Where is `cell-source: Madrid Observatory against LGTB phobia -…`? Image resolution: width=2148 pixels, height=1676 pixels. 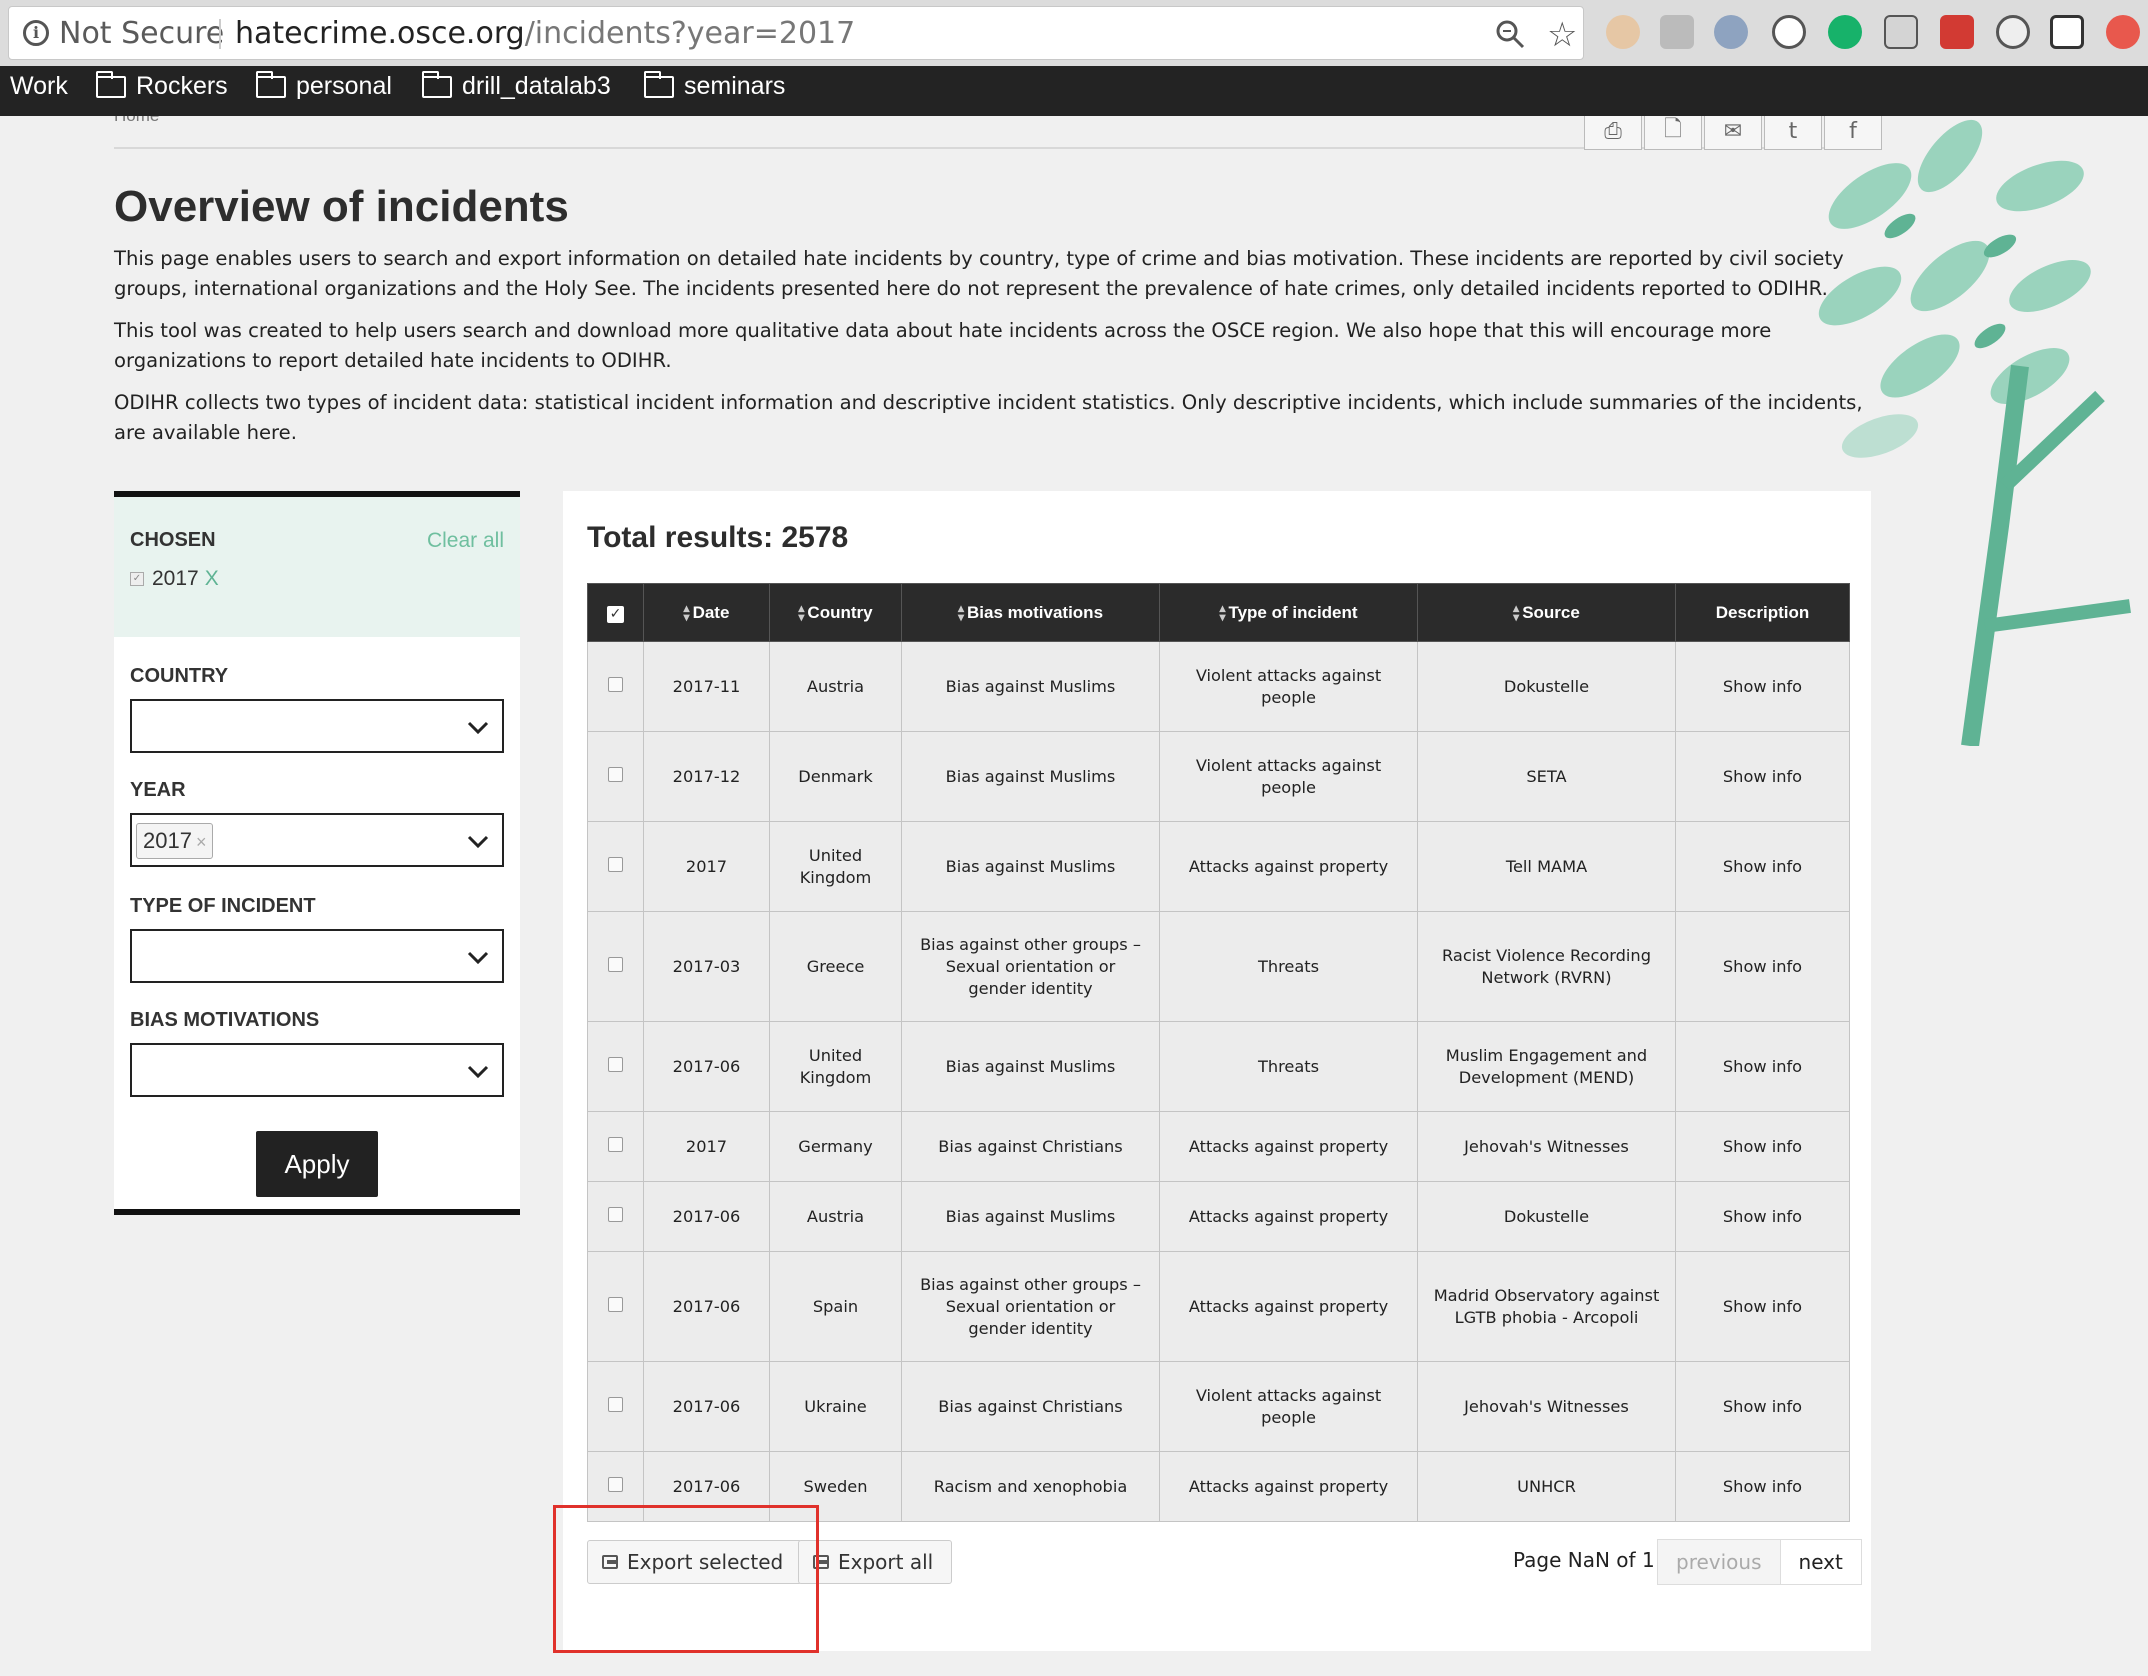 cell-source: Madrid Observatory against LGTB phobia -… is located at coordinates (1546, 1306).